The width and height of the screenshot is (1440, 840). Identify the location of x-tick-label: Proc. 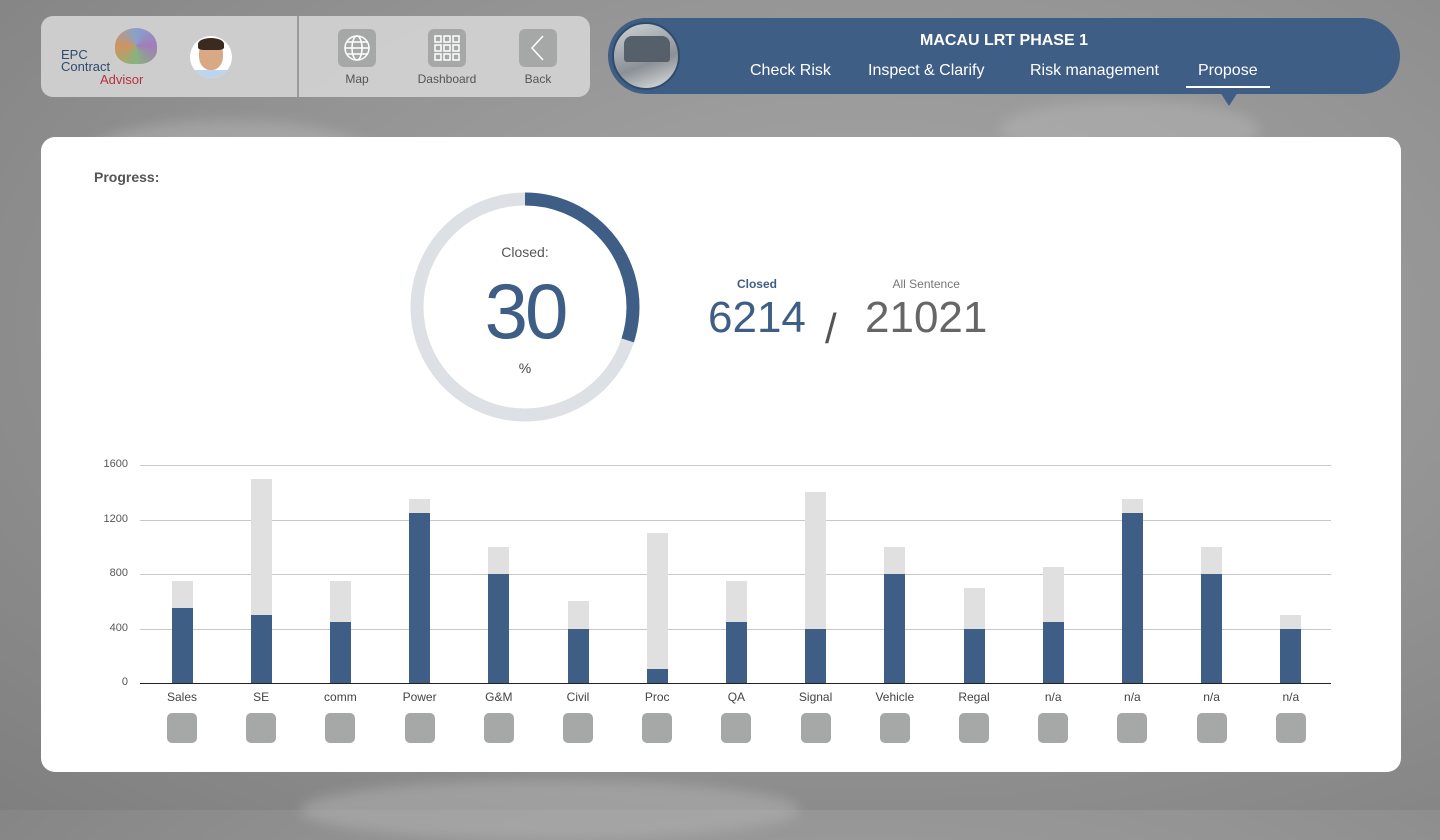
(657, 697).